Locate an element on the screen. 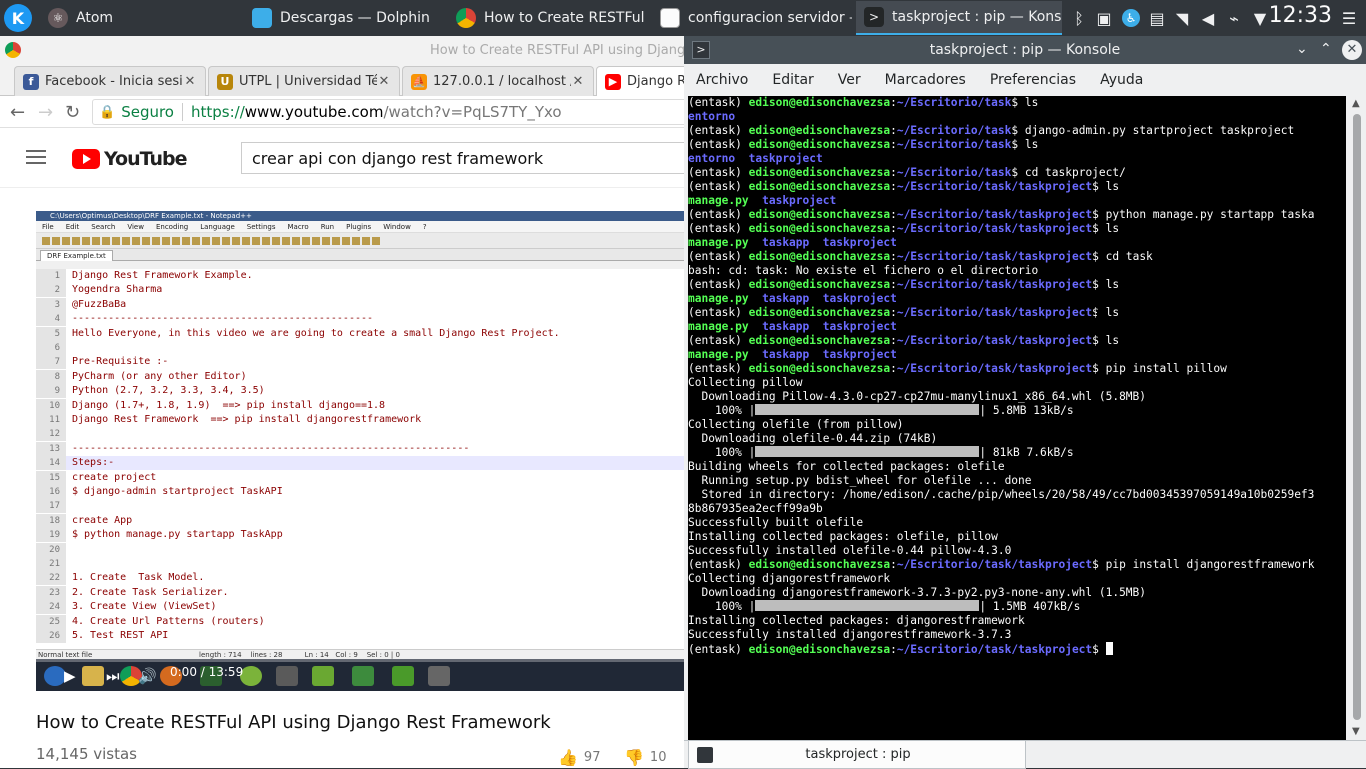  menu-item: Archivo is located at coordinates (722, 80).